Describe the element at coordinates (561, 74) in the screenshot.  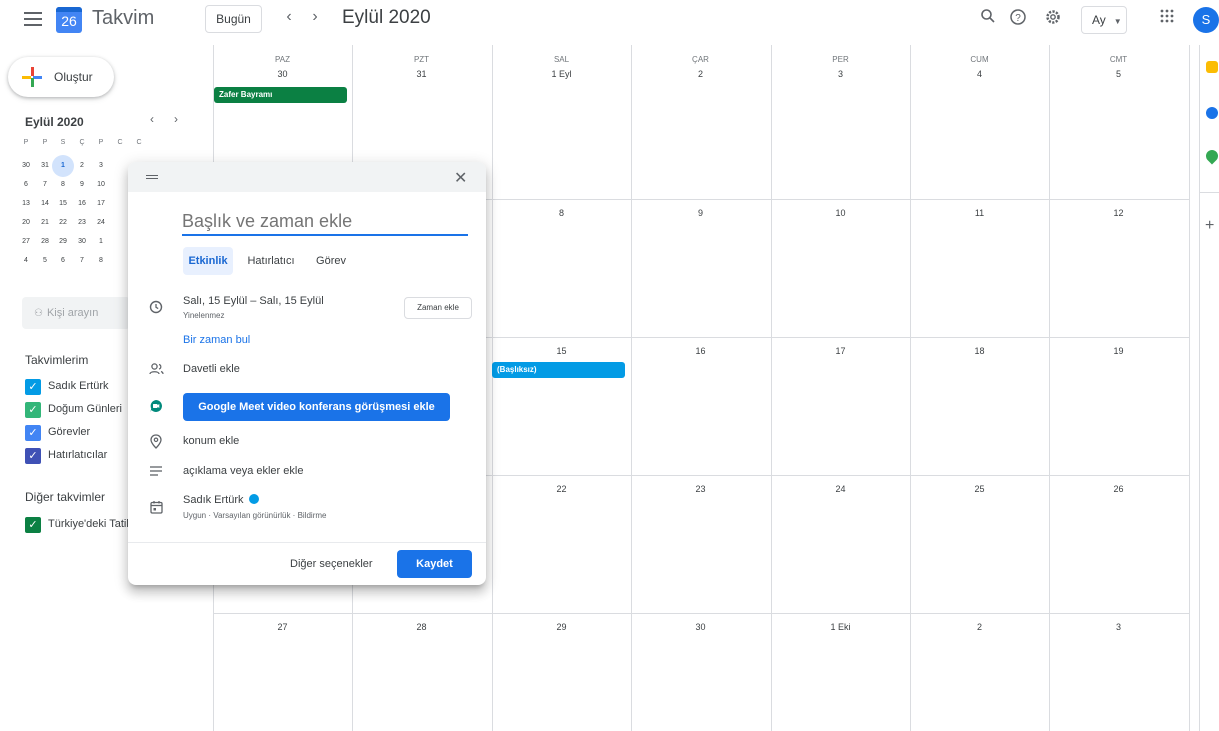
I see `day-number: 1 Eyl` at that location.